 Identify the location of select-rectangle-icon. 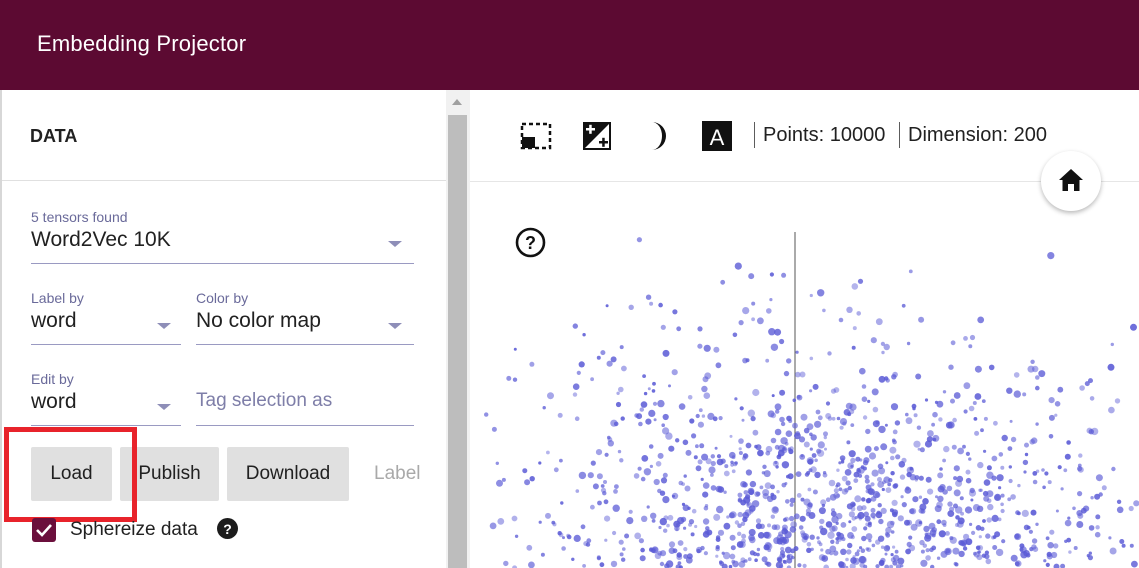
(536, 136).